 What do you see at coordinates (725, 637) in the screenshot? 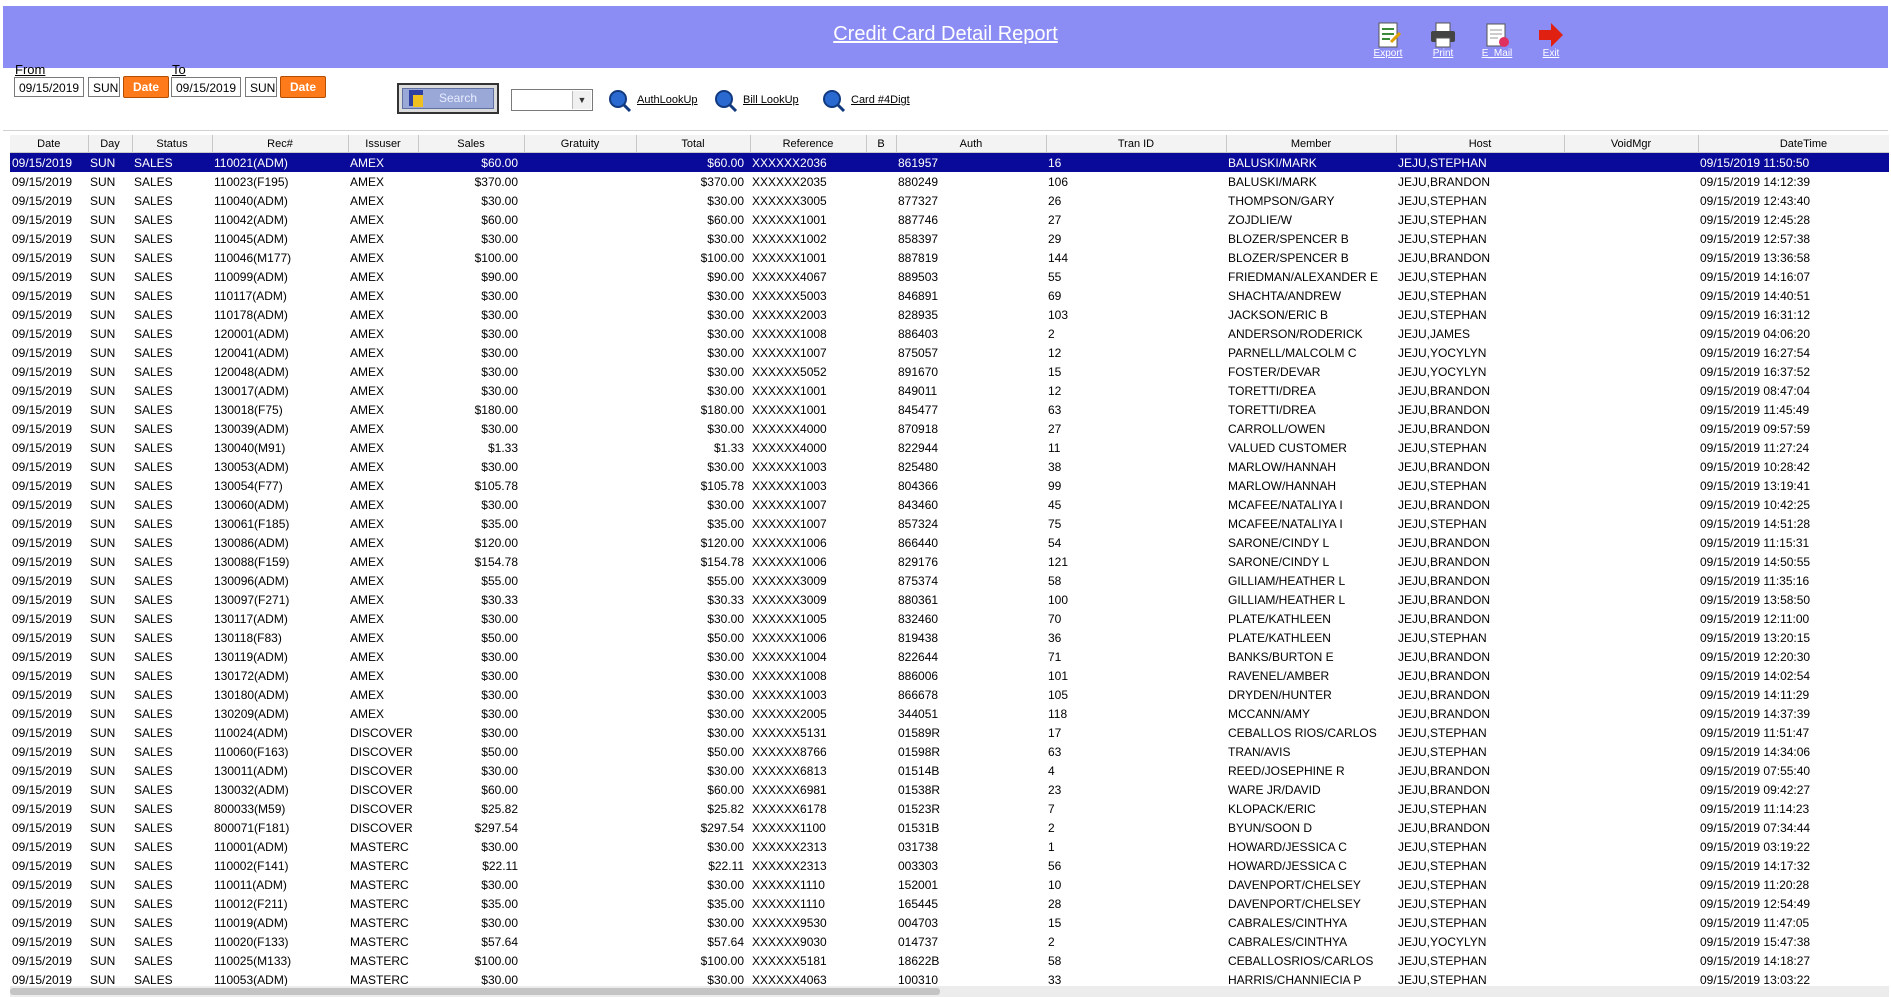
I see `cell-total: $50.00` at bounding box center [725, 637].